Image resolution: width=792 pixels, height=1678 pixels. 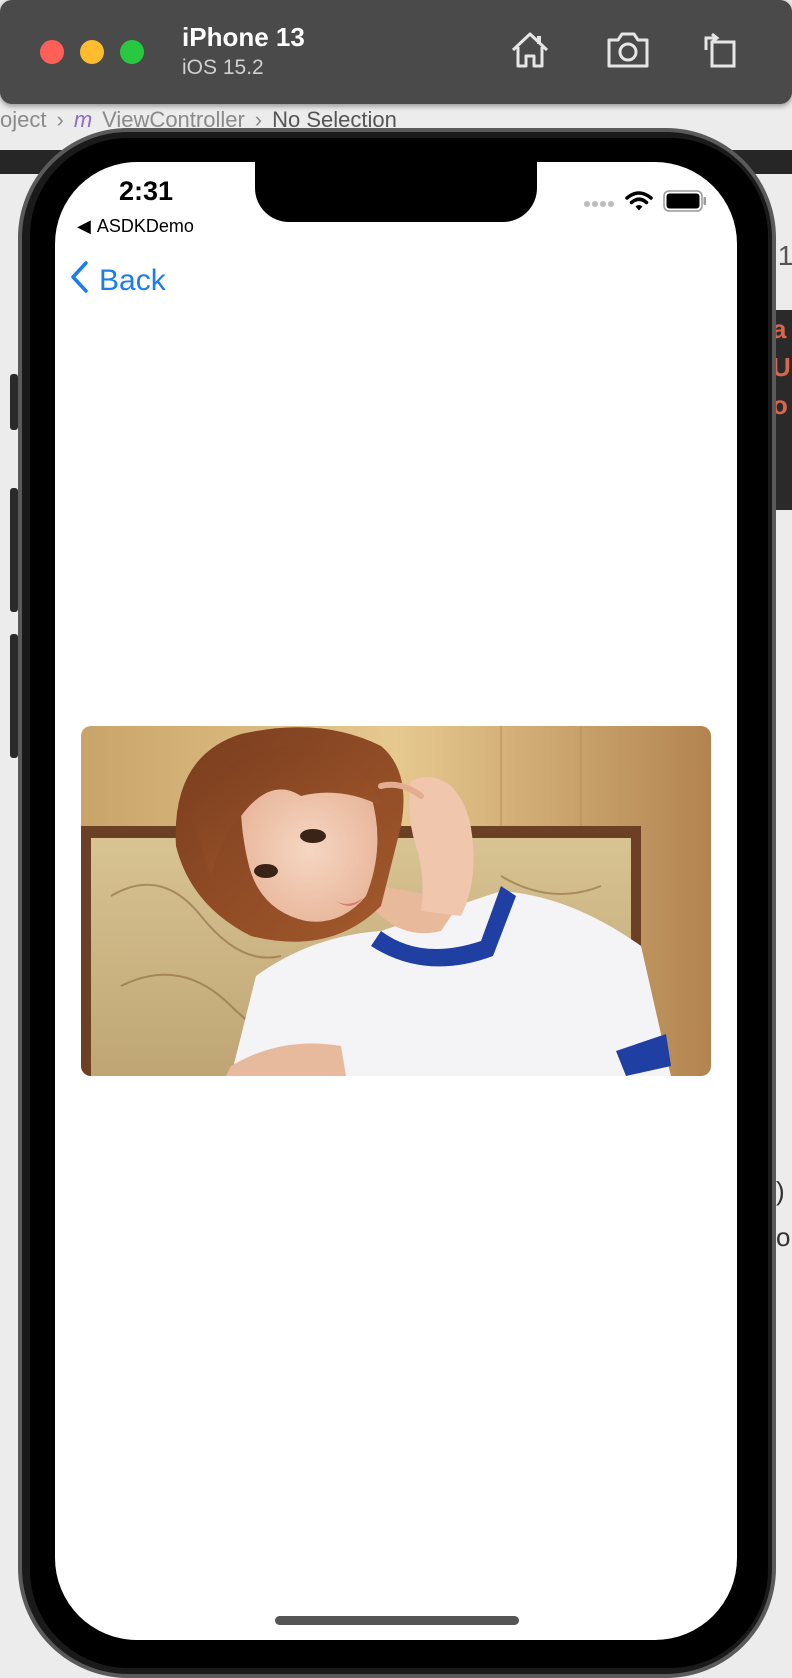 I want to click on mute-switch, so click(x=14, y=402).